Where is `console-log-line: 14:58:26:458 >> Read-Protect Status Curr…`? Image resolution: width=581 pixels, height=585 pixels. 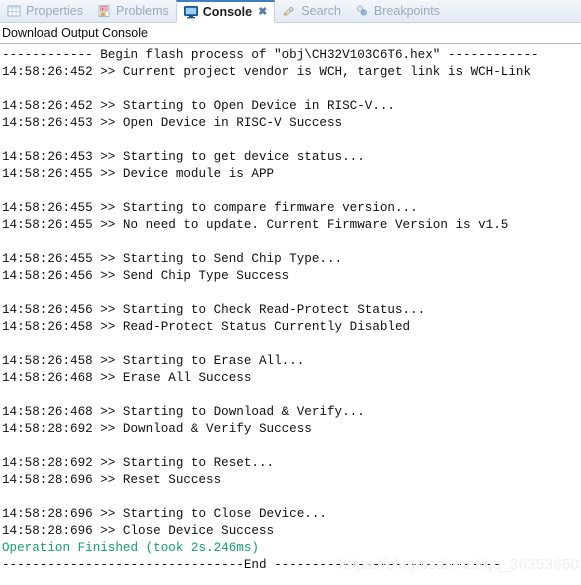
console-log-line: 14:58:26:458 >> Read-Protect Status Curr… is located at coordinates (206, 327).